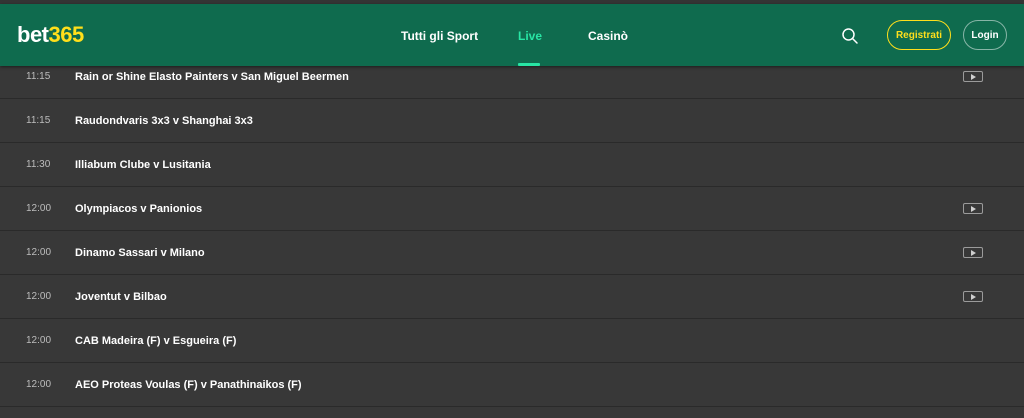 The image size is (1024, 418). Describe the element at coordinates (512, 341) in the screenshot. I see `event-row: 12:00 CAB Madeira (F) v Esgueira (F)` at that location.